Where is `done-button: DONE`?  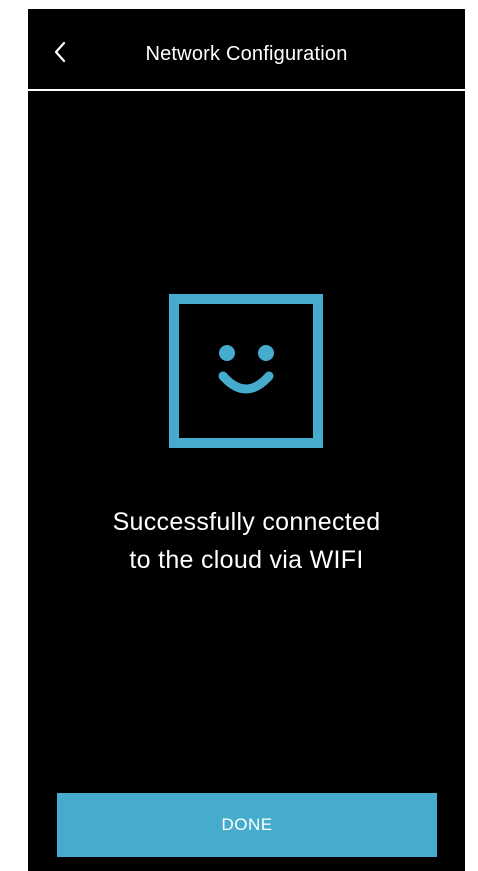
done-button: DONE is located at coordinates (247, 825).